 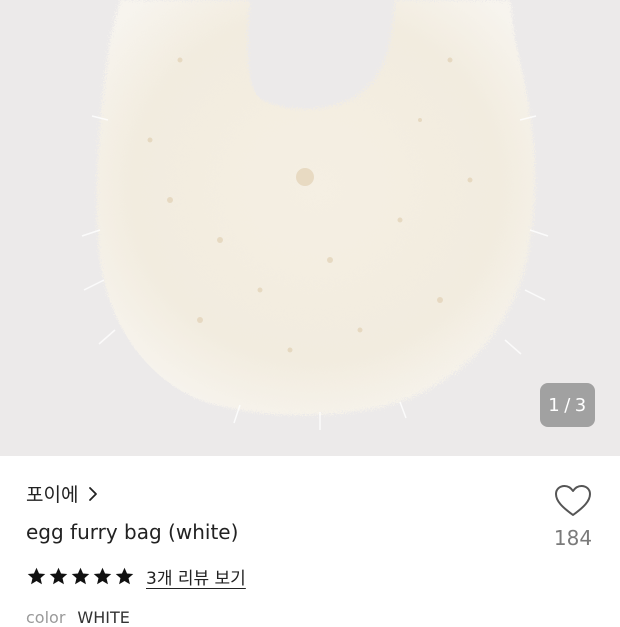 What do you see at coordinates (93, 493) in the screenshot?
I see `chevron-right-icon` at bounding box center [93, 493].